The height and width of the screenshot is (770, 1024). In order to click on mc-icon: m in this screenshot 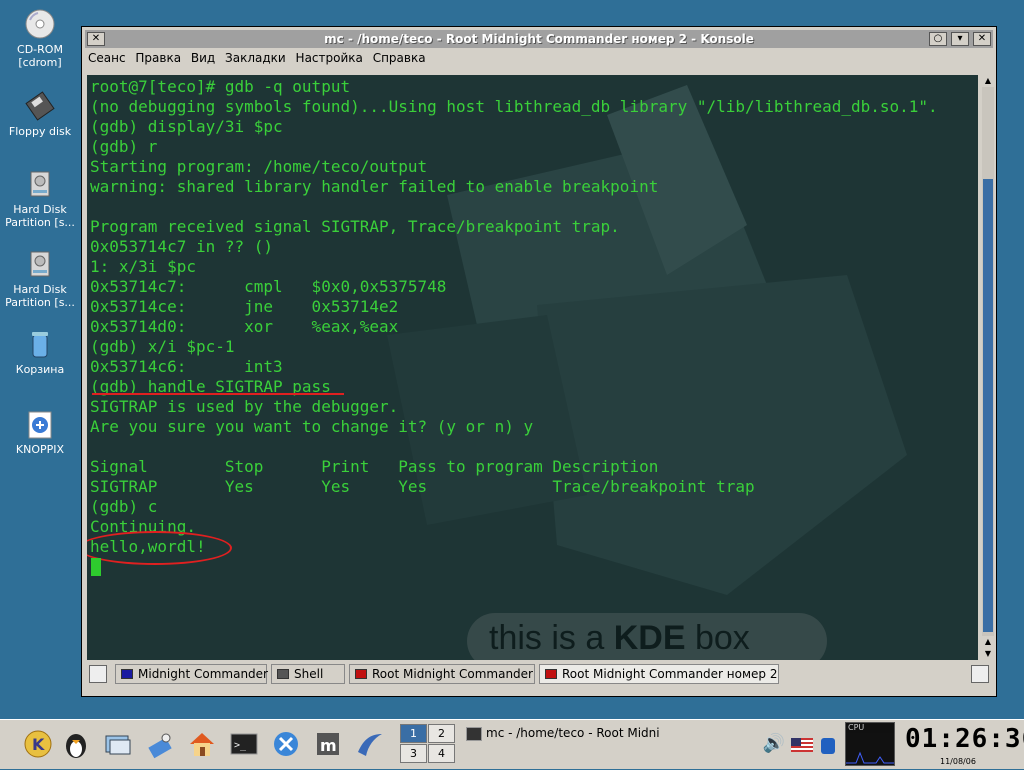, I will do `click(328, 744)`.